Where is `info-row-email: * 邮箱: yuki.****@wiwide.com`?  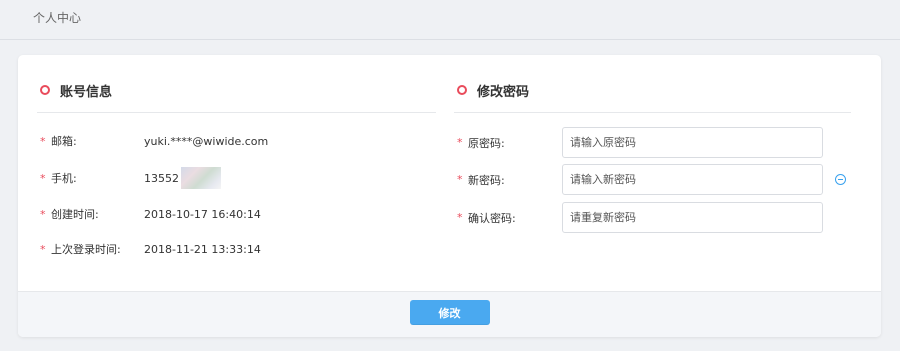 info-row-email: * 邮箱: yuki.****@wiwide.com is located at coordinates (236, 141).